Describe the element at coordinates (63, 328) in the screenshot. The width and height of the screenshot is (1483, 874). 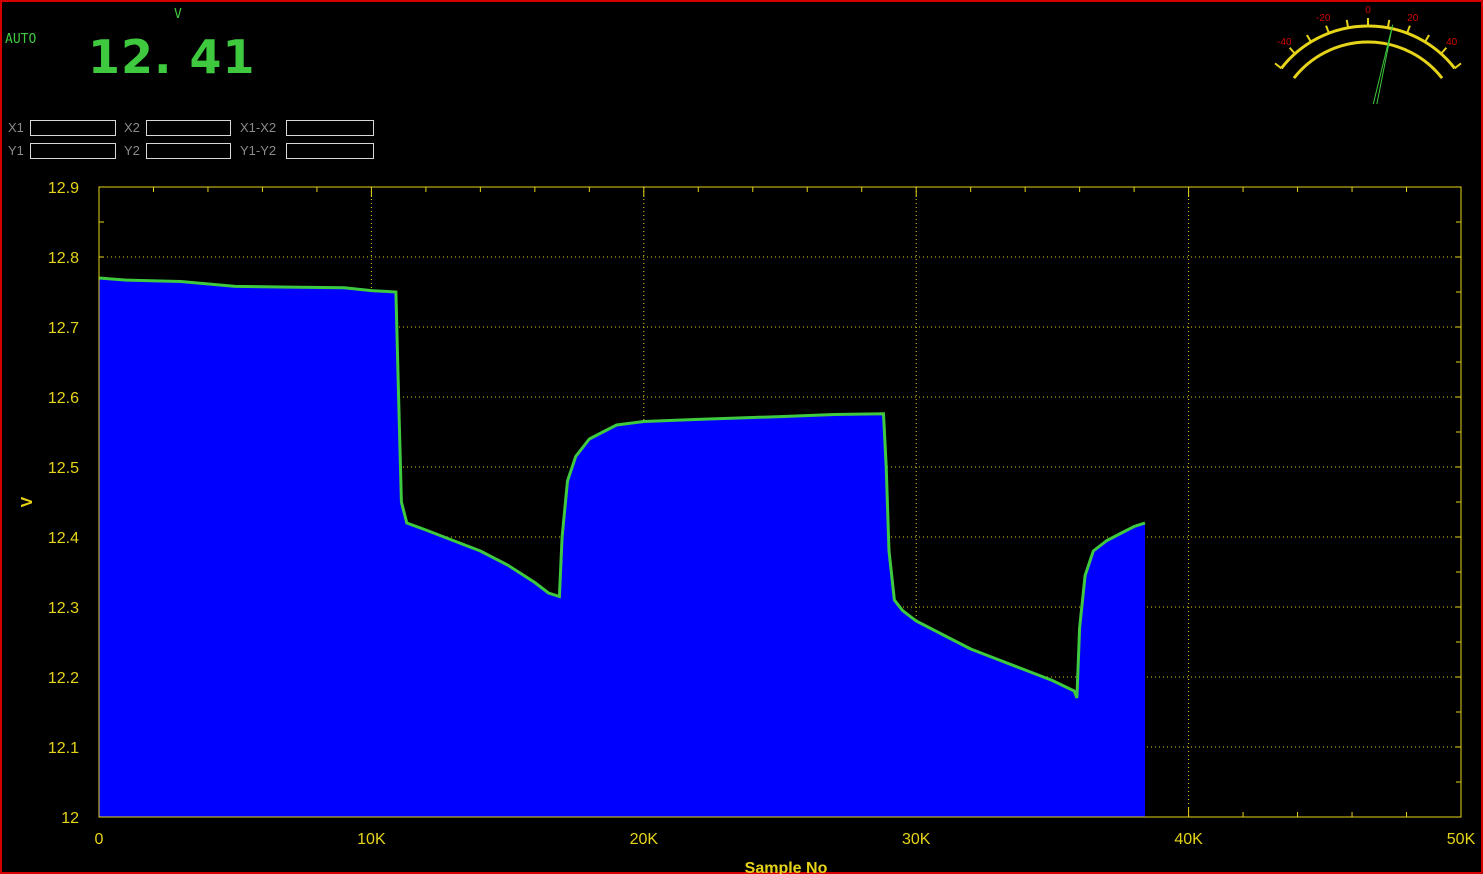
I see `y-tick-label: 12.7` at that location.